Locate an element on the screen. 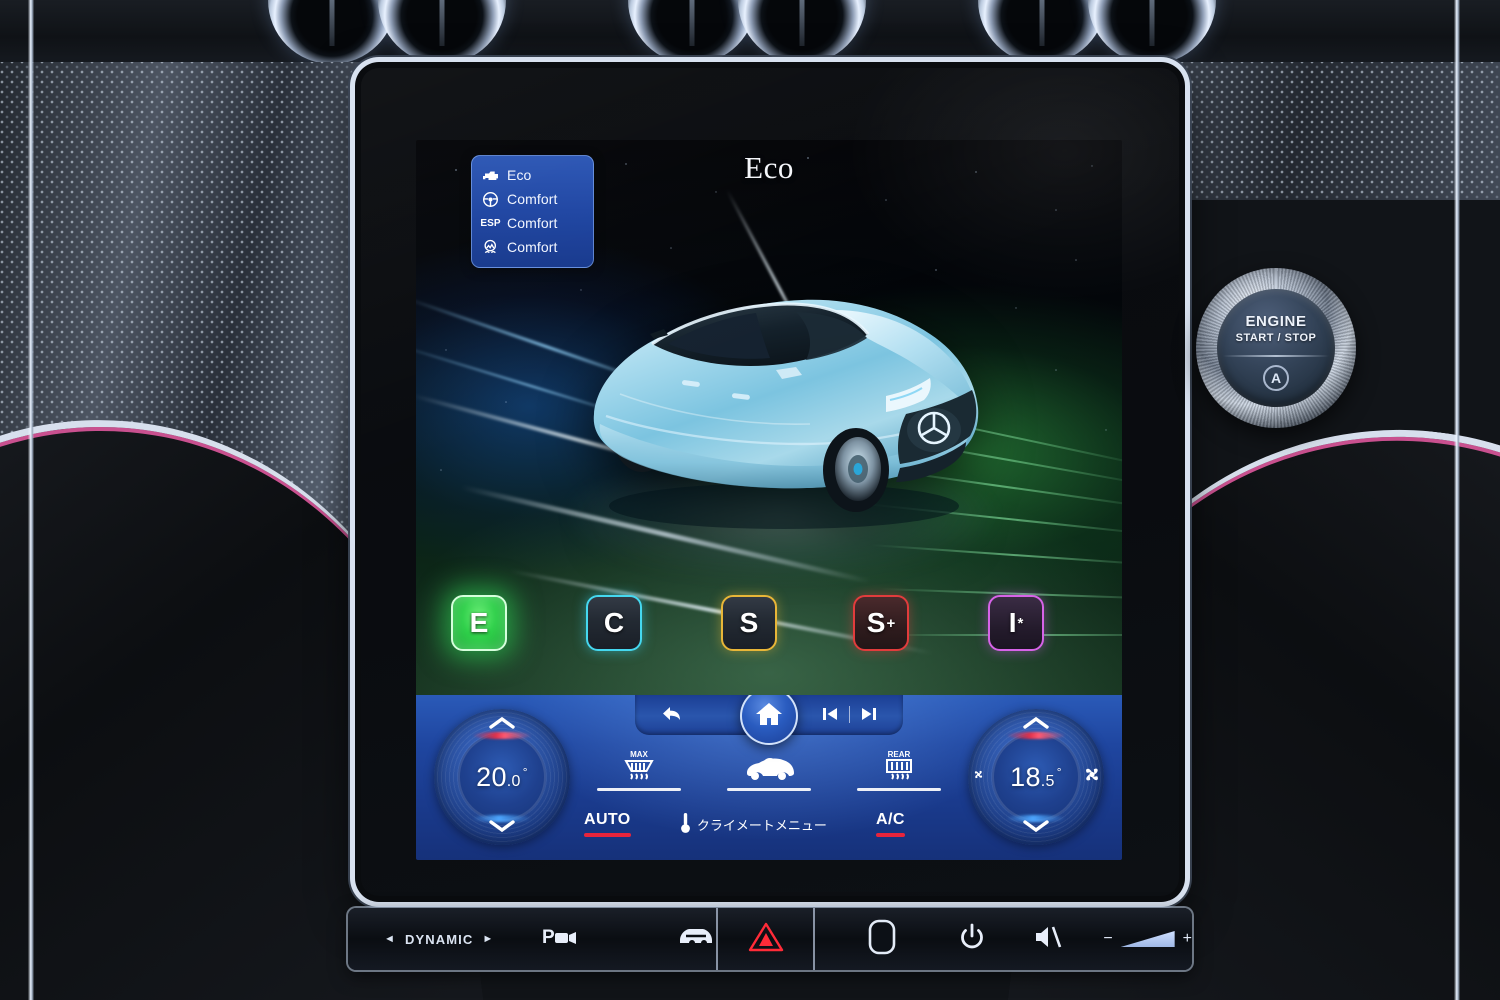 The width and height of the screenshot is (1500, 1000). hardware-button-bar: ◄ DYNAMIC ► P − + is located at coordinates (770, 939).